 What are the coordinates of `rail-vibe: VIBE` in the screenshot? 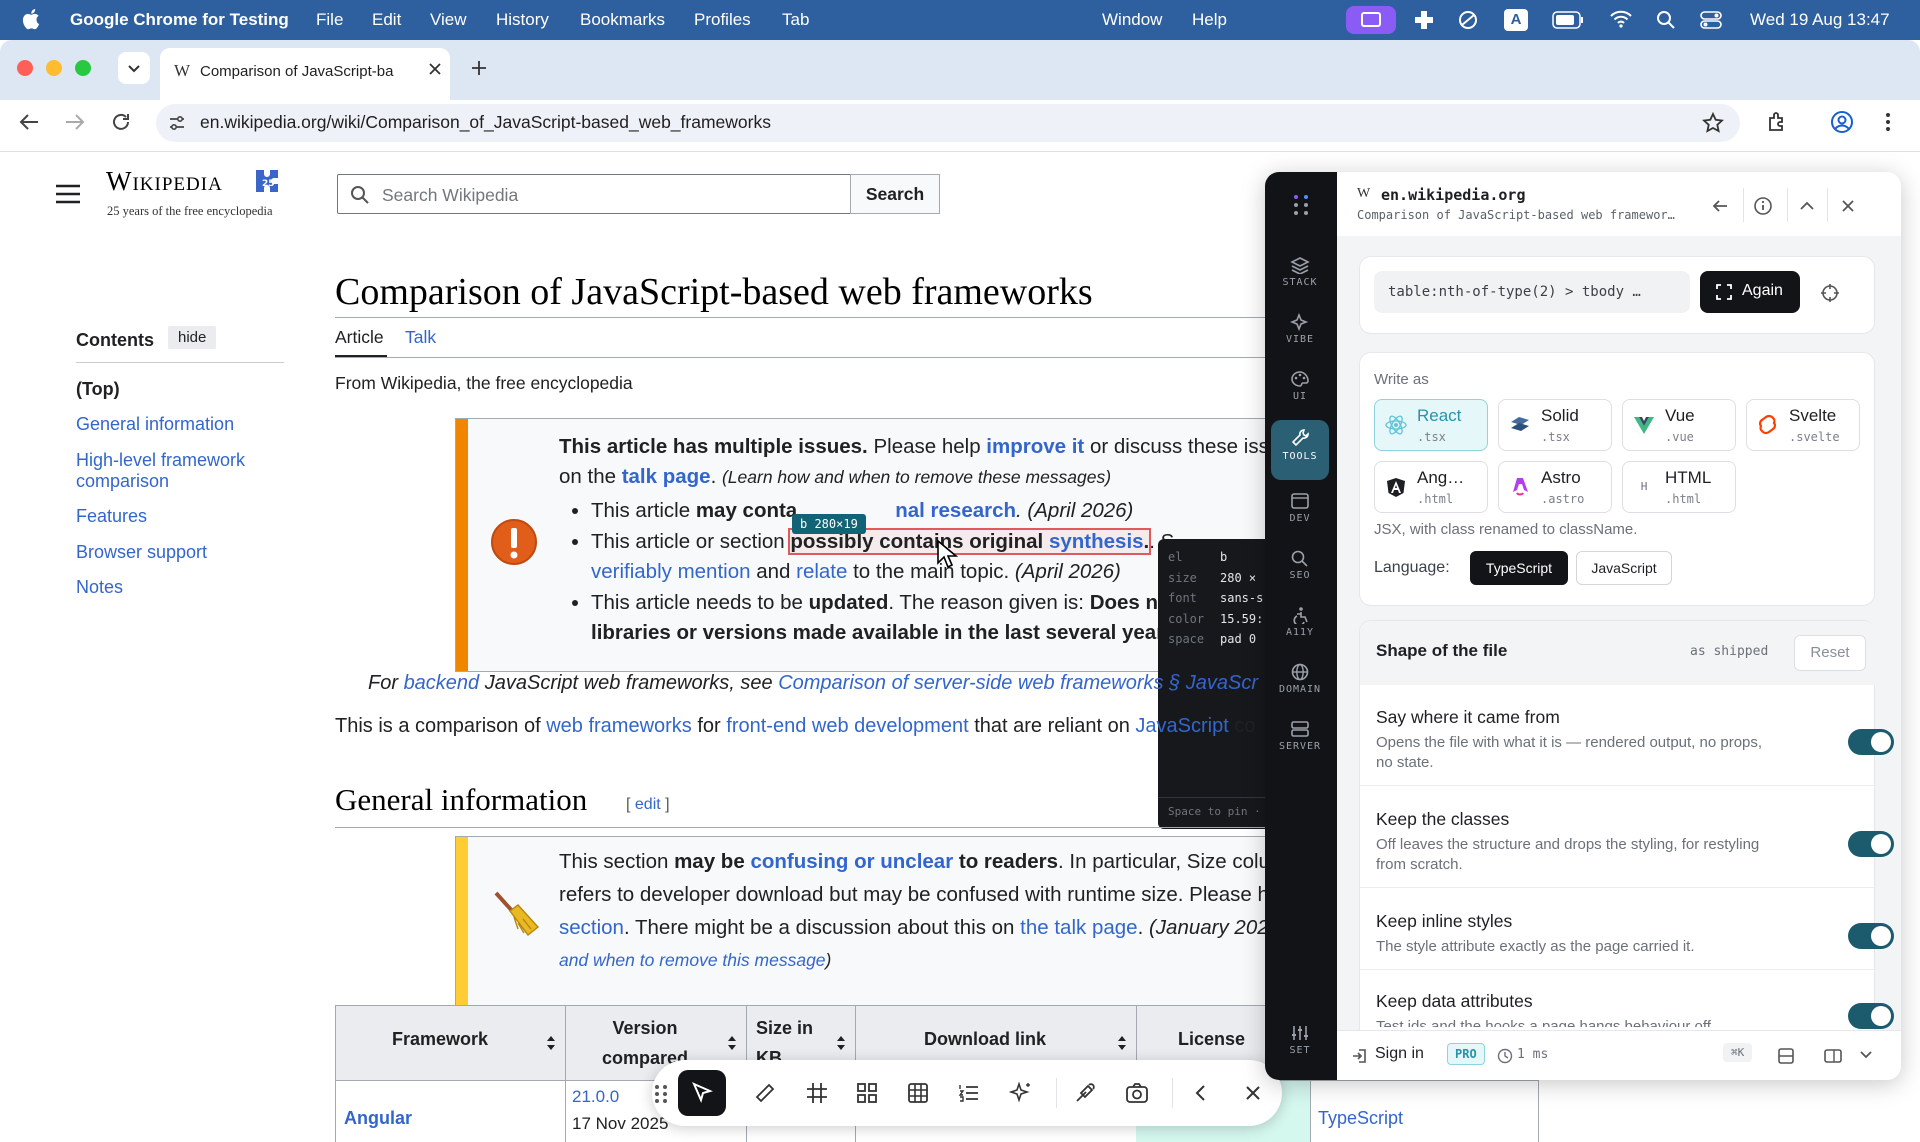 It's located at (1300, 335).